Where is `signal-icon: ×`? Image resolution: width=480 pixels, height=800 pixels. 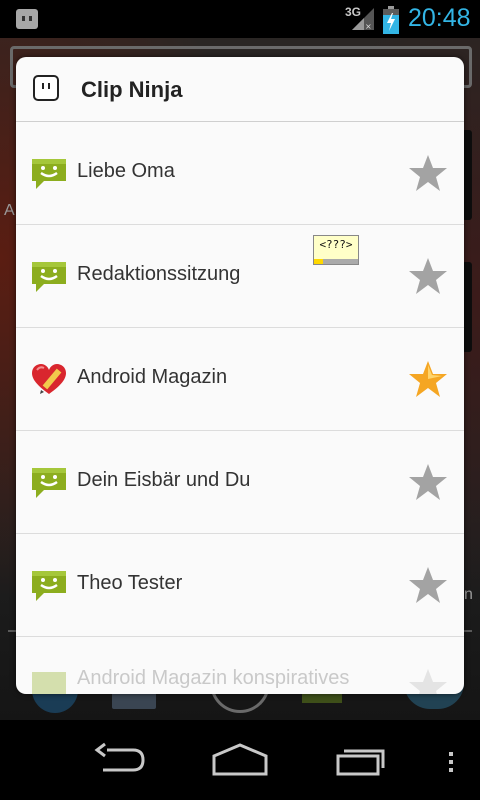 signal-icon: × is located at coordinates (363, 19).